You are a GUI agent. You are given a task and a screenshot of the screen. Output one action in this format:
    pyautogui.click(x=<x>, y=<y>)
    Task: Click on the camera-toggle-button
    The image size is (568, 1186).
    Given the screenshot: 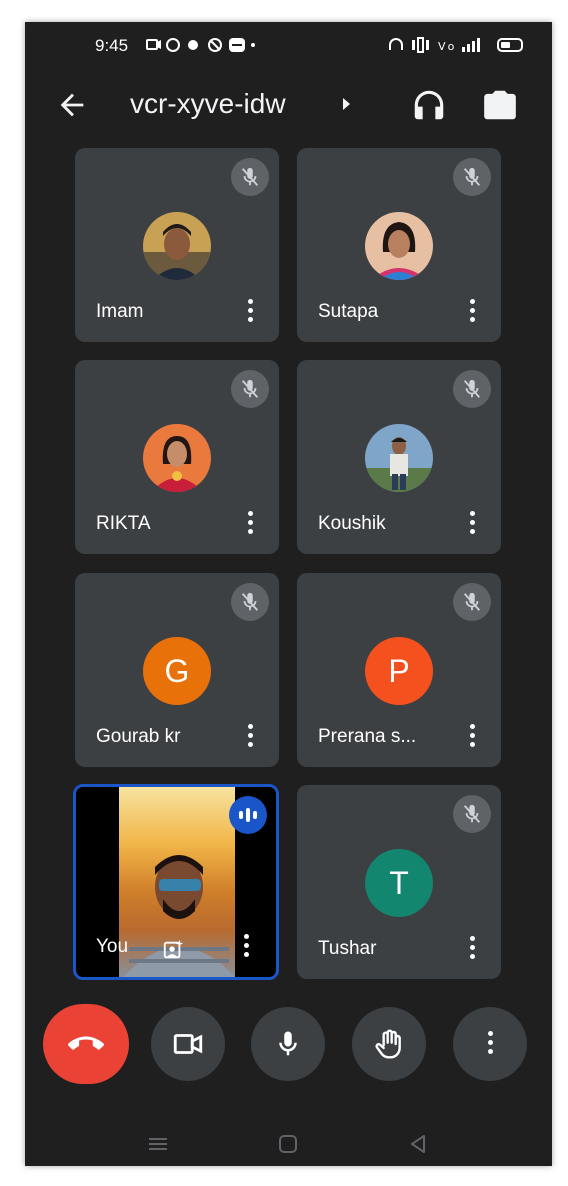 What is the action you would take?
    pyautogui.click(x=188, y=1044)
    